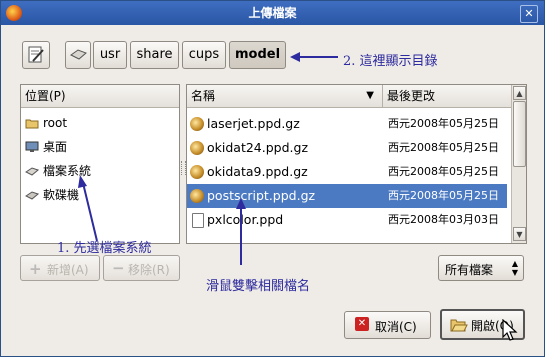 This screenshot has width=545, height=357. Describe the element at coordinates (32, 146) in the screenshot. I see `desktop-icon` at that location.